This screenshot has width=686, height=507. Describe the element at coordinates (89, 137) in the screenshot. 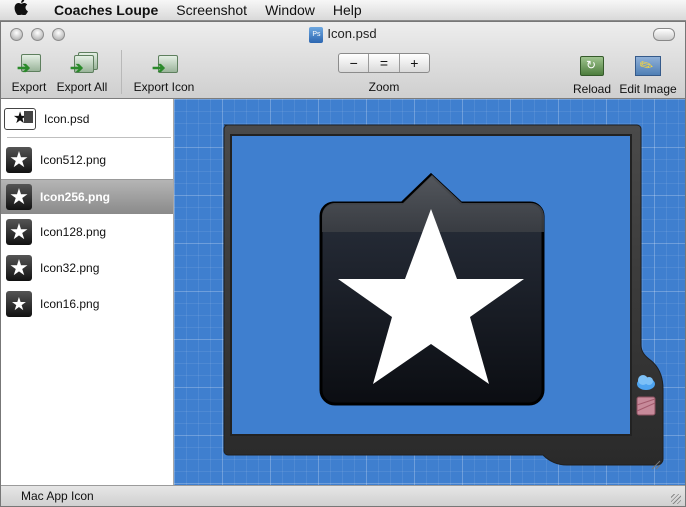

I see `sidebar-divider` at that location.